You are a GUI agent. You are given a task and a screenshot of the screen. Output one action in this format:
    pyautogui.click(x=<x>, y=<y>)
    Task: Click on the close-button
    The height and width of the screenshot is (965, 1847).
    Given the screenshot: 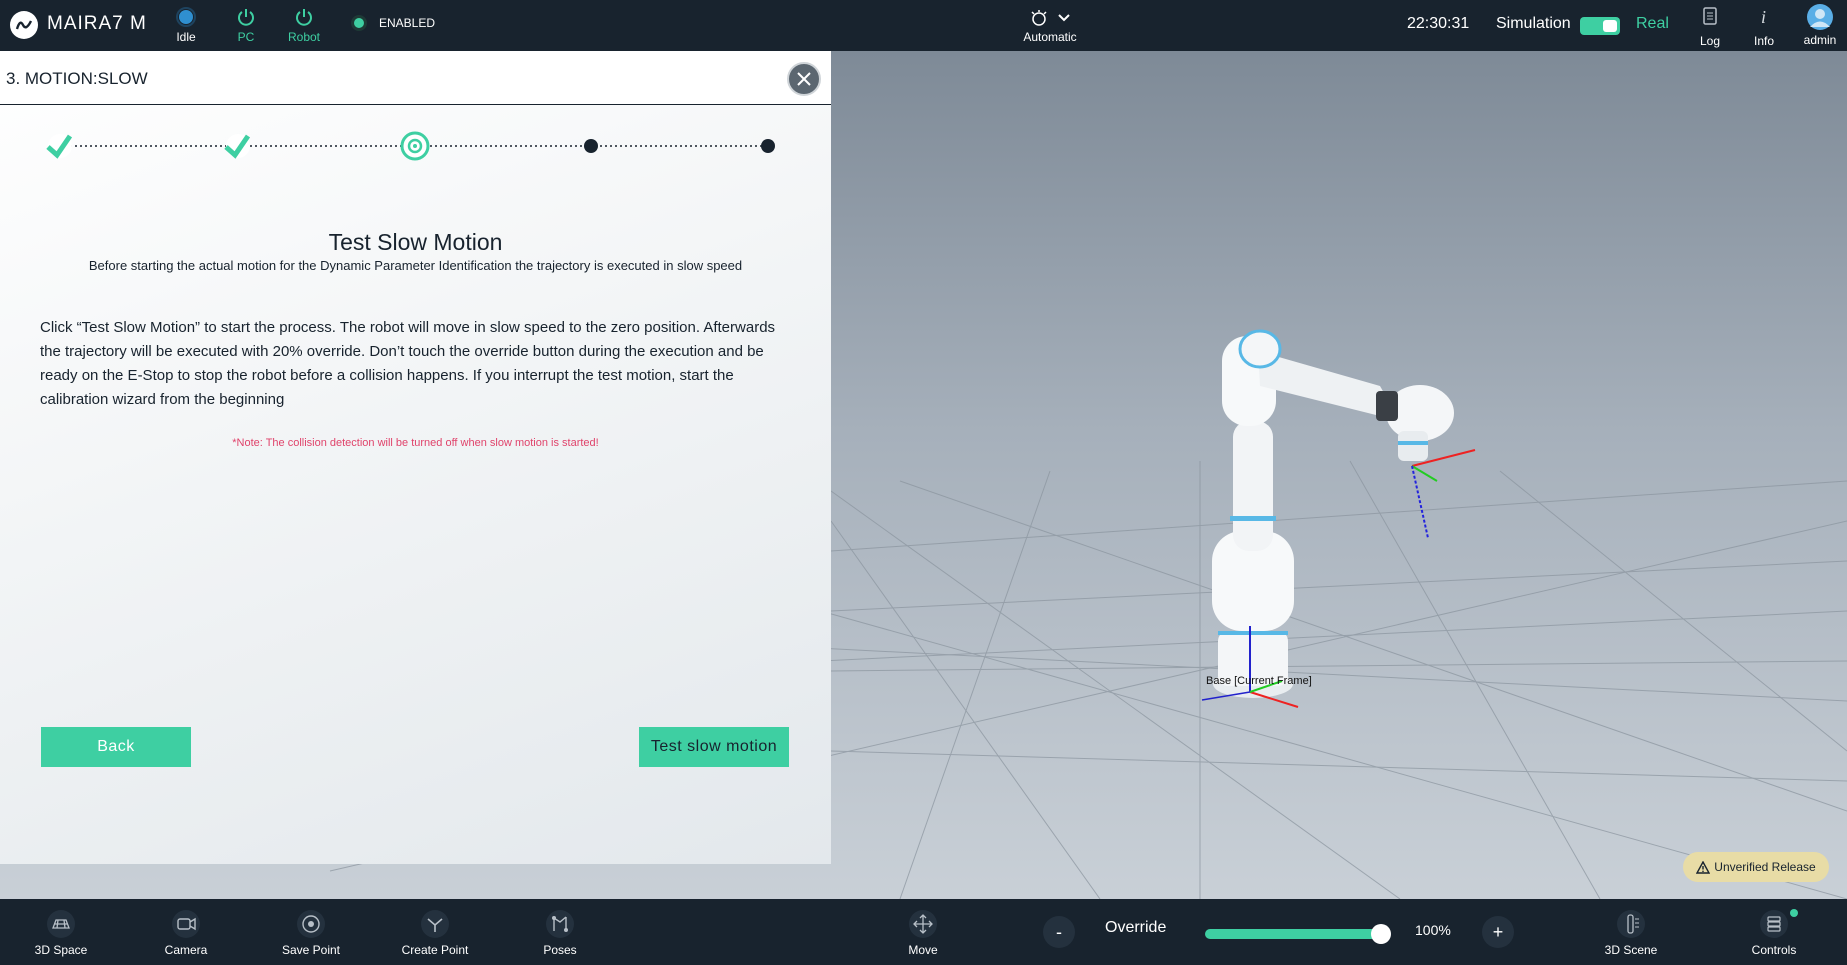 What is the action you would take?
    pyautogui.click(x=804, y=79)
    